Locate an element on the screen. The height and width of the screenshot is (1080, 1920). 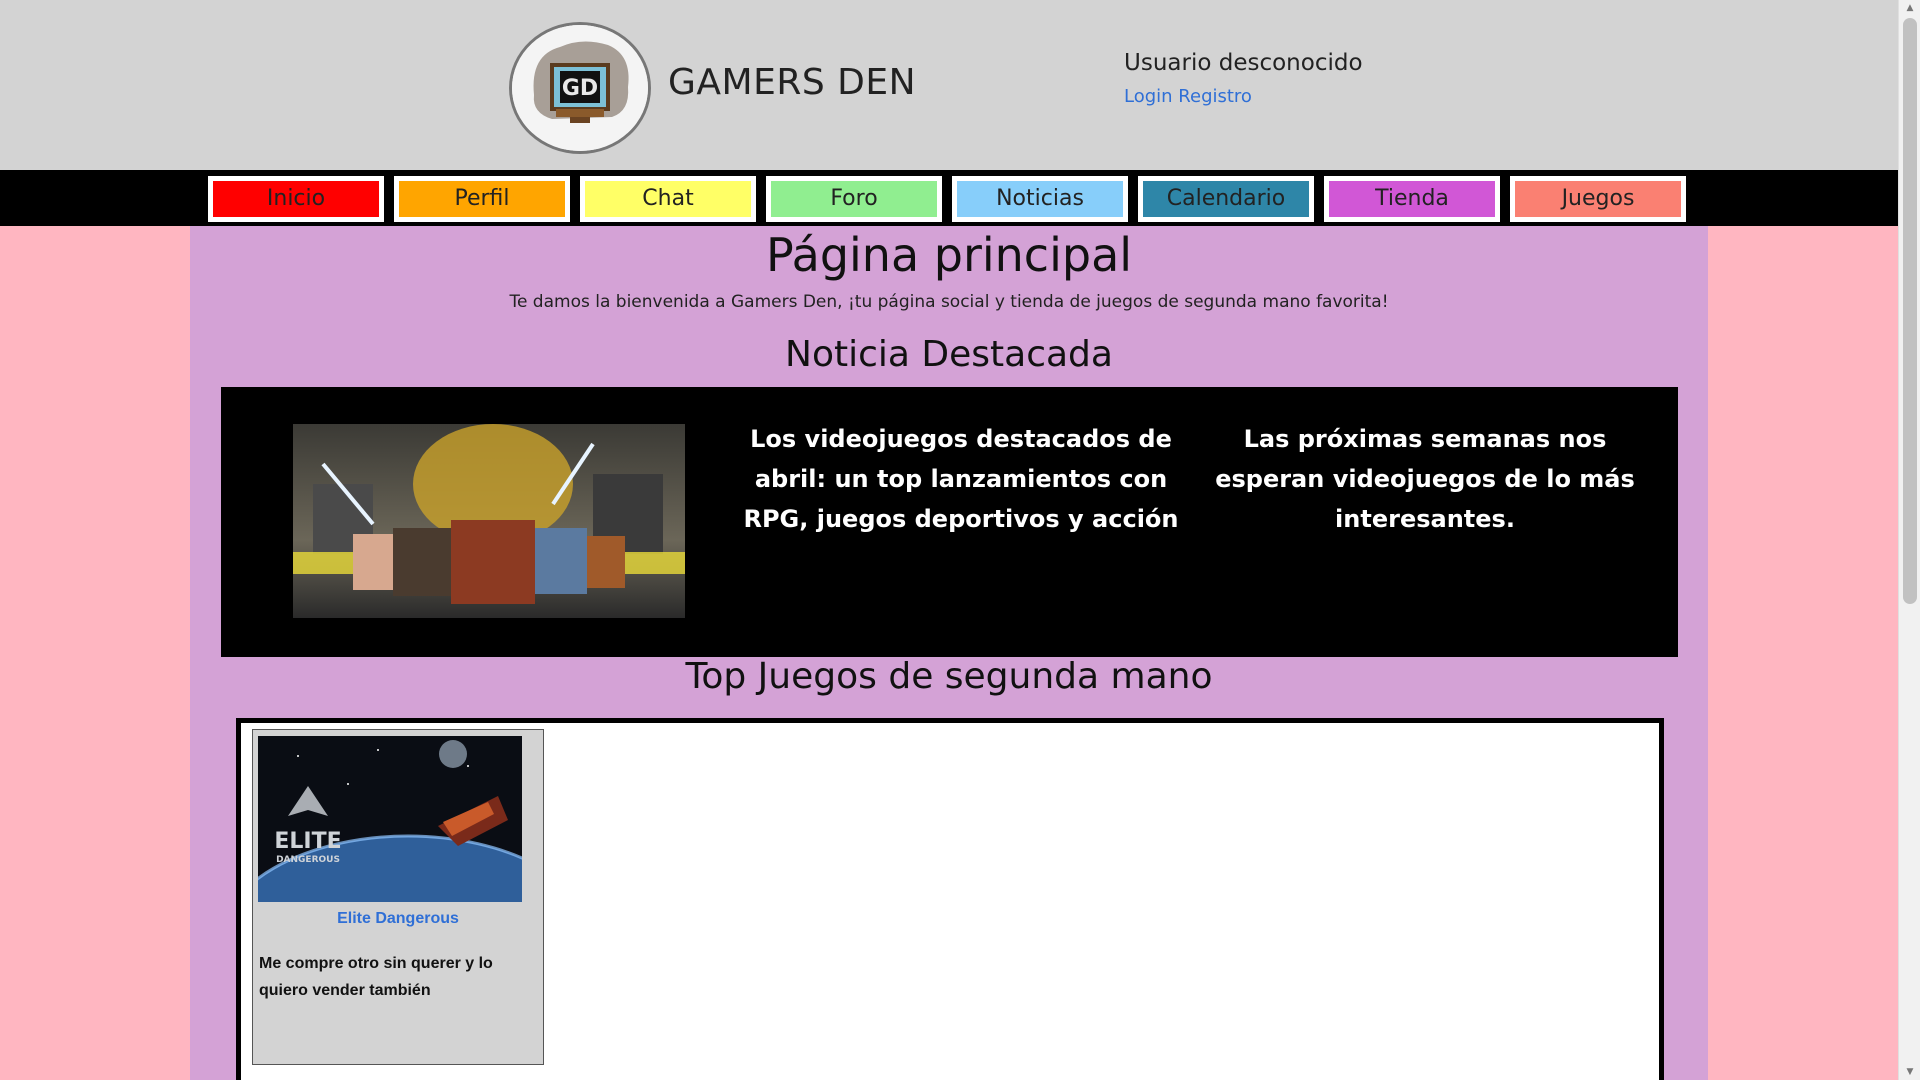
nav-foro: Foro is located at coordinates (854, 199).